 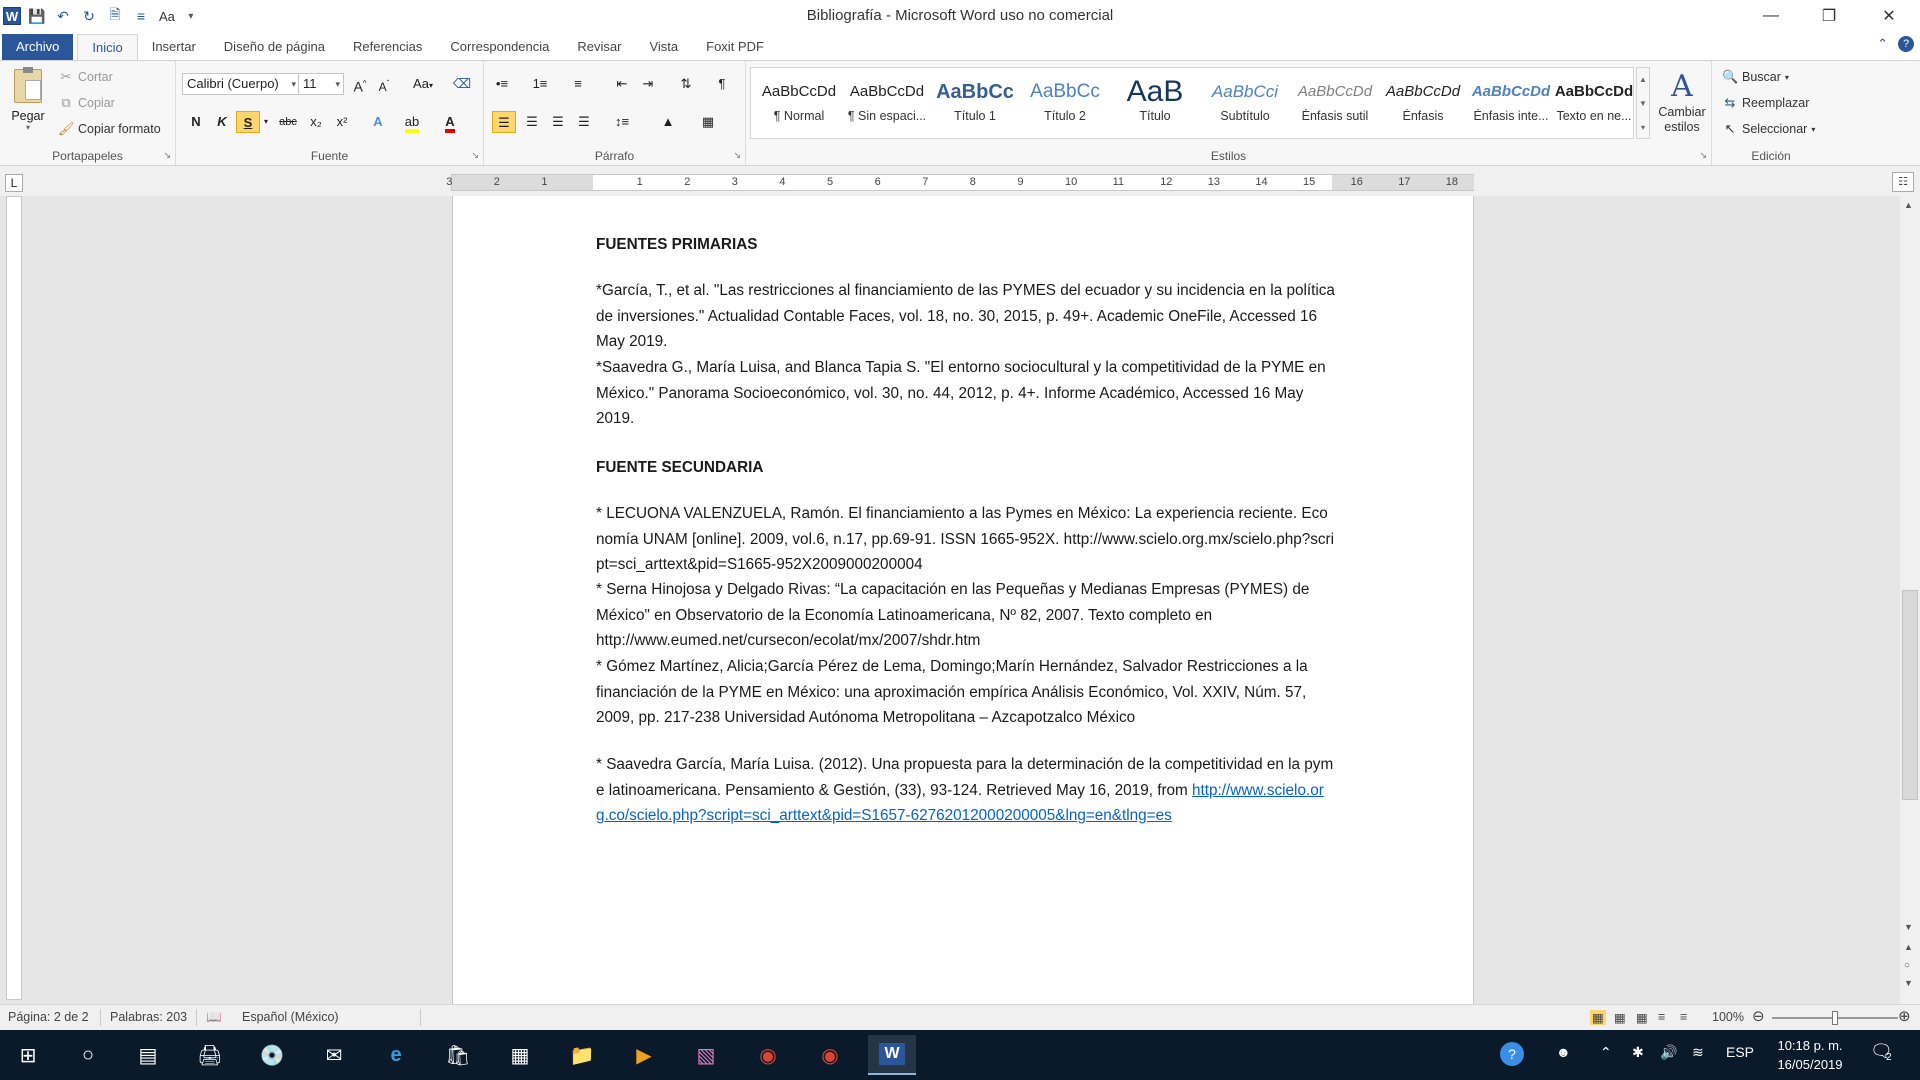 What do you see at coordinates (1766, 103) in the screenshot?
I see `replace-button: ⇆ Reemplazar` at bounding box center [1766, 103].